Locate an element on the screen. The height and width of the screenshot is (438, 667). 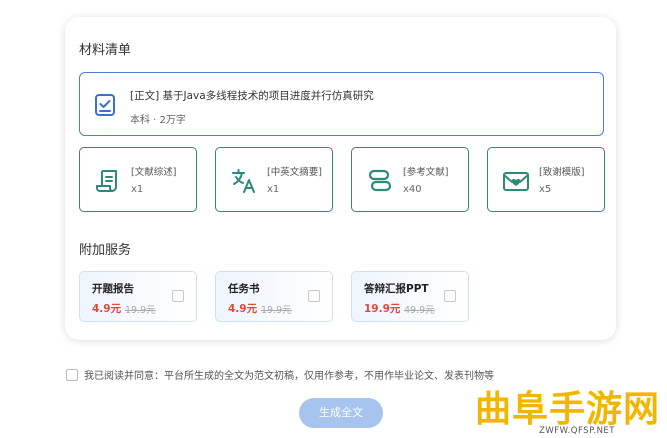
main-document-item: [正文] 基于Java多线程技术的项目进度并行仿真研究 本科 · 2万字 is located at coordinates (341, 104).